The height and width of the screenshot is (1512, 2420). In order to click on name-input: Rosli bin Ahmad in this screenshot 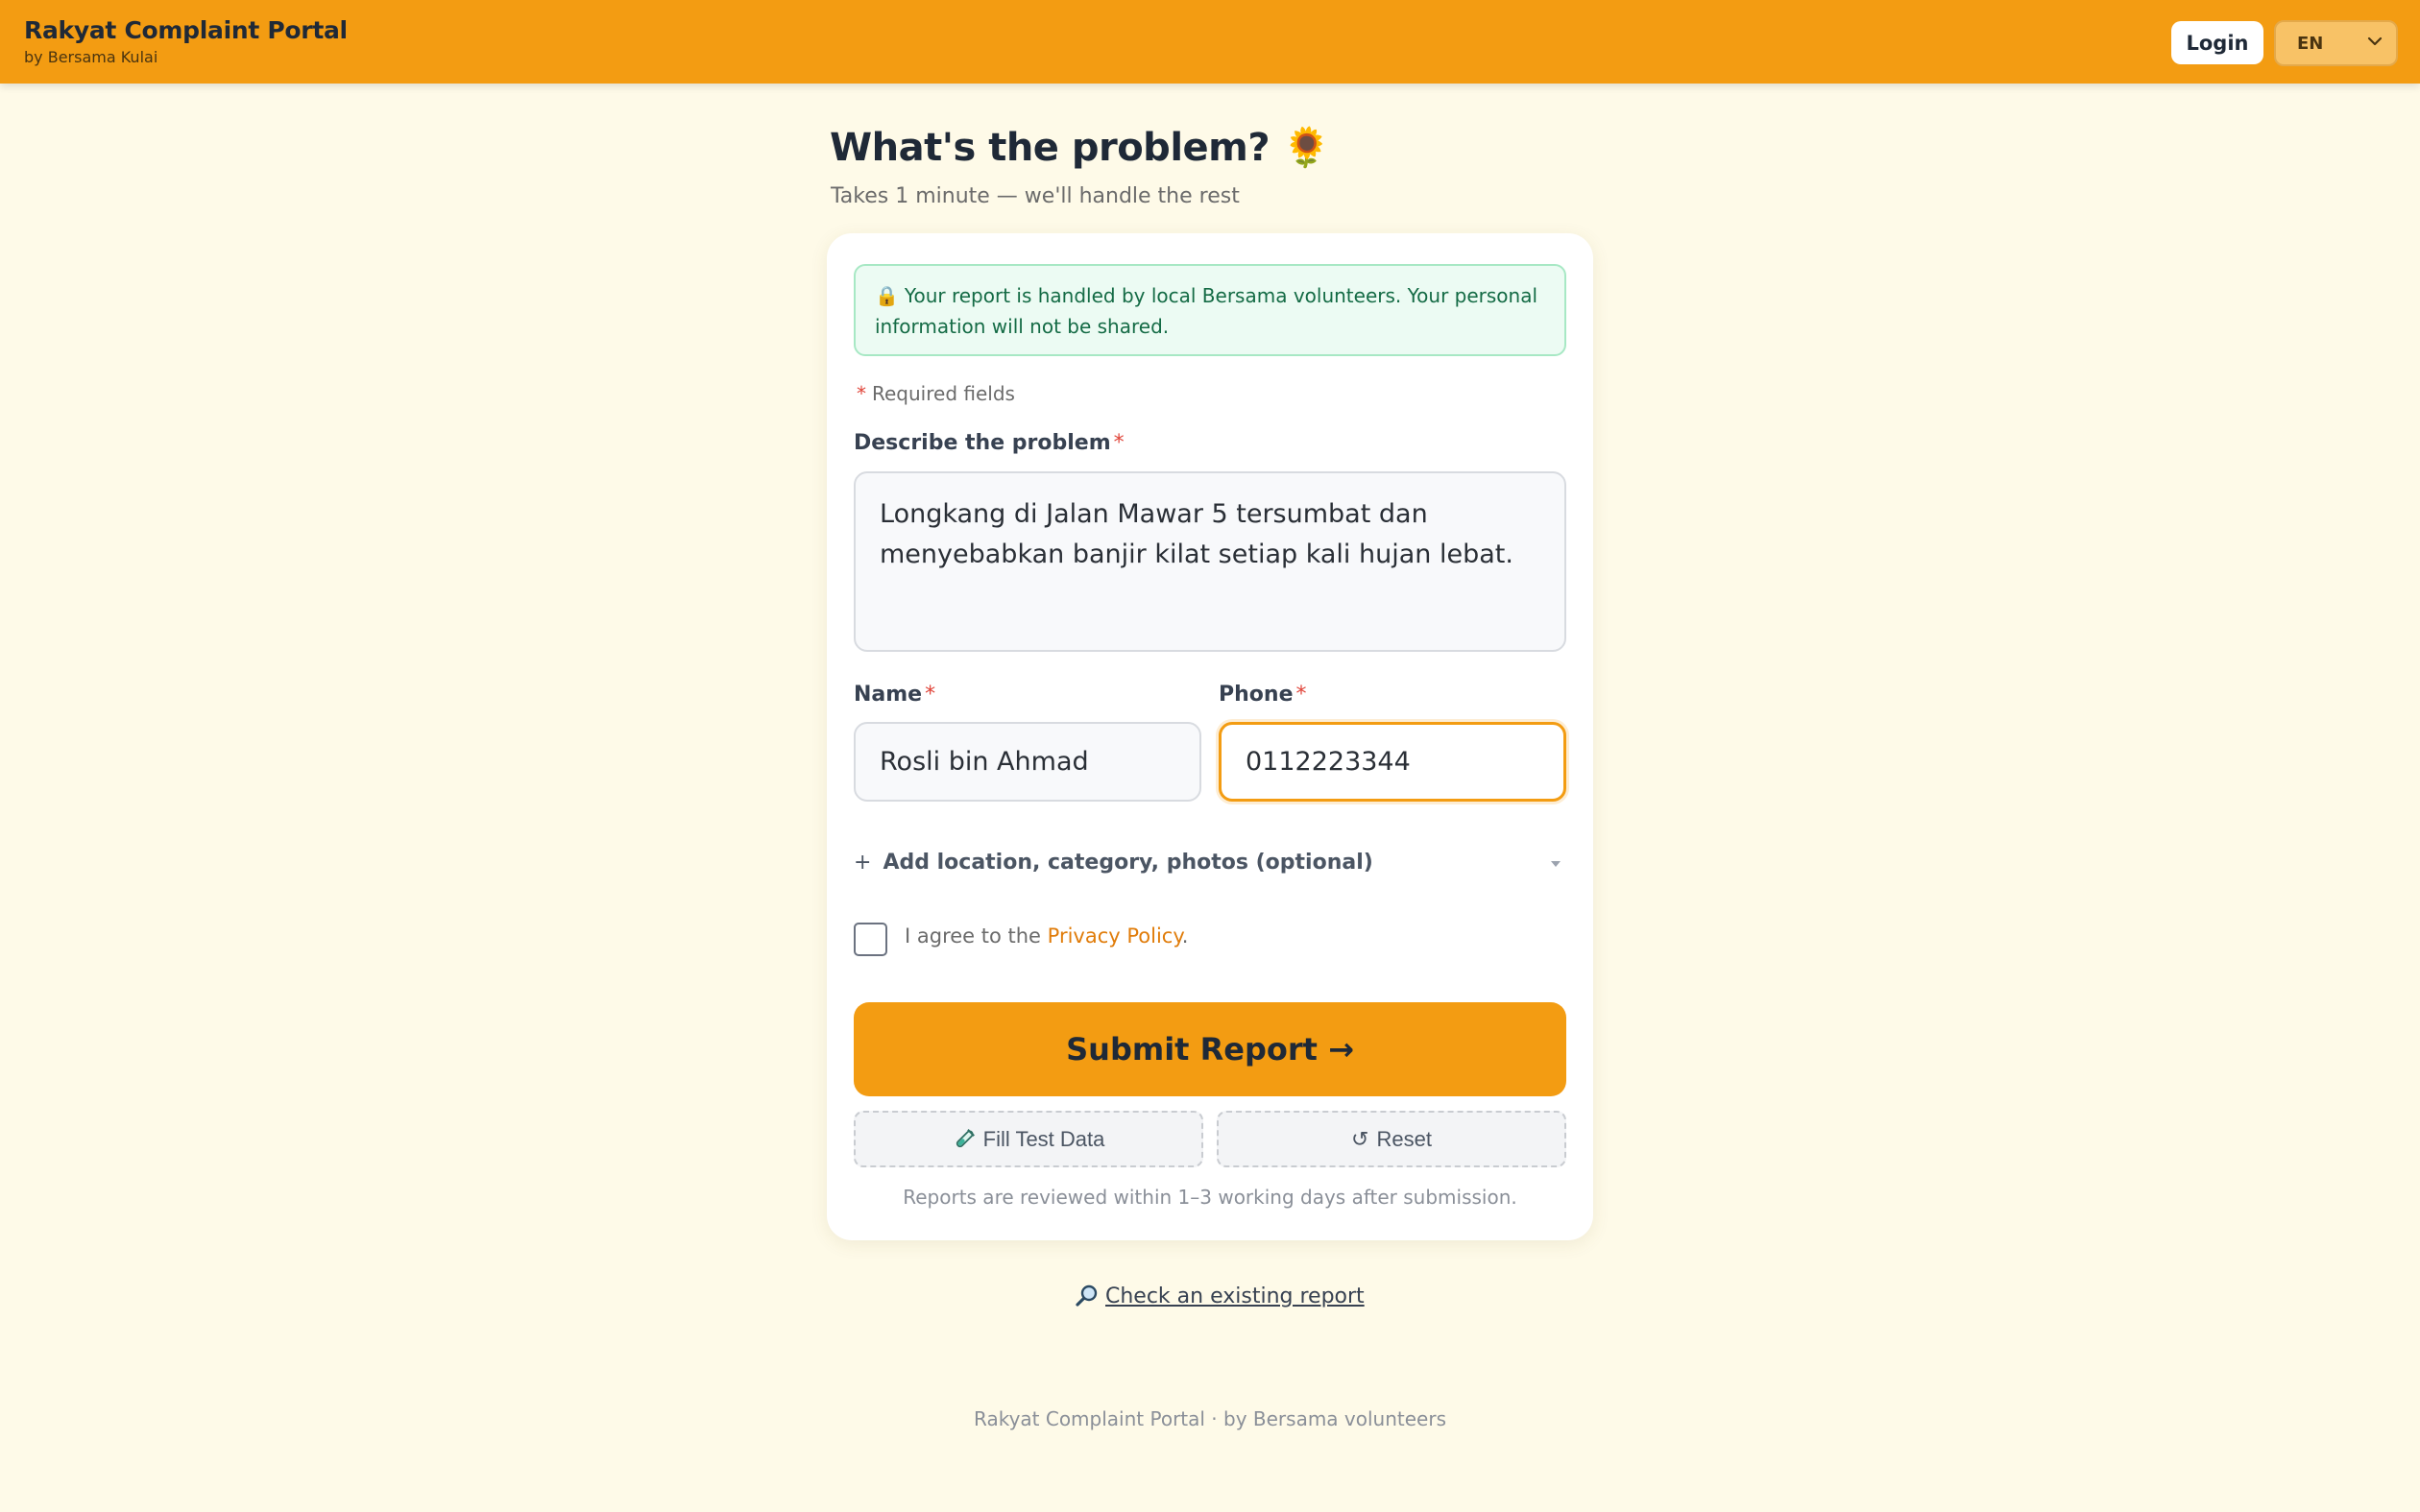, I will do `click(1028, 762)`.